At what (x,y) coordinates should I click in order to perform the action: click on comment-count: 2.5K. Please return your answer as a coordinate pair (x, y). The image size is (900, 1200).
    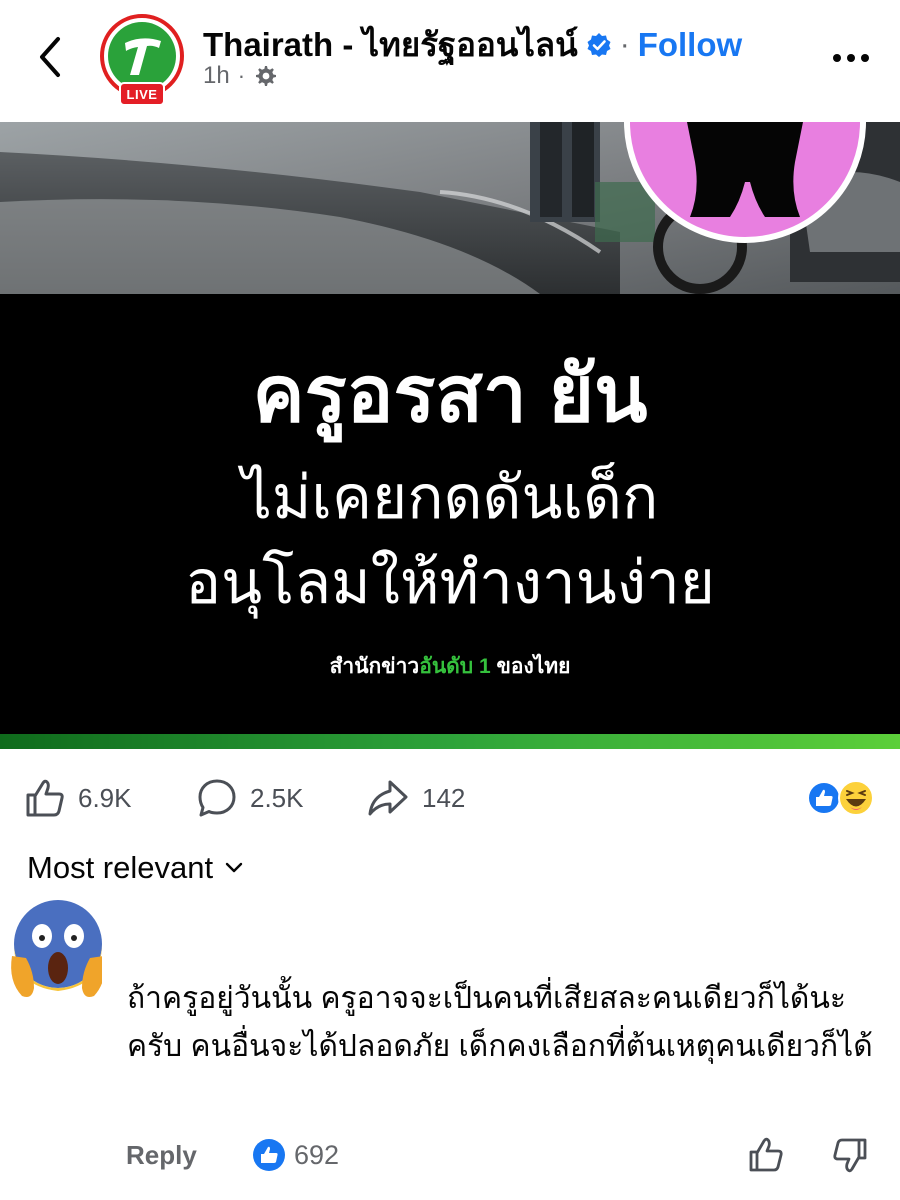
    Looking at the image, I should click on (277, 797).